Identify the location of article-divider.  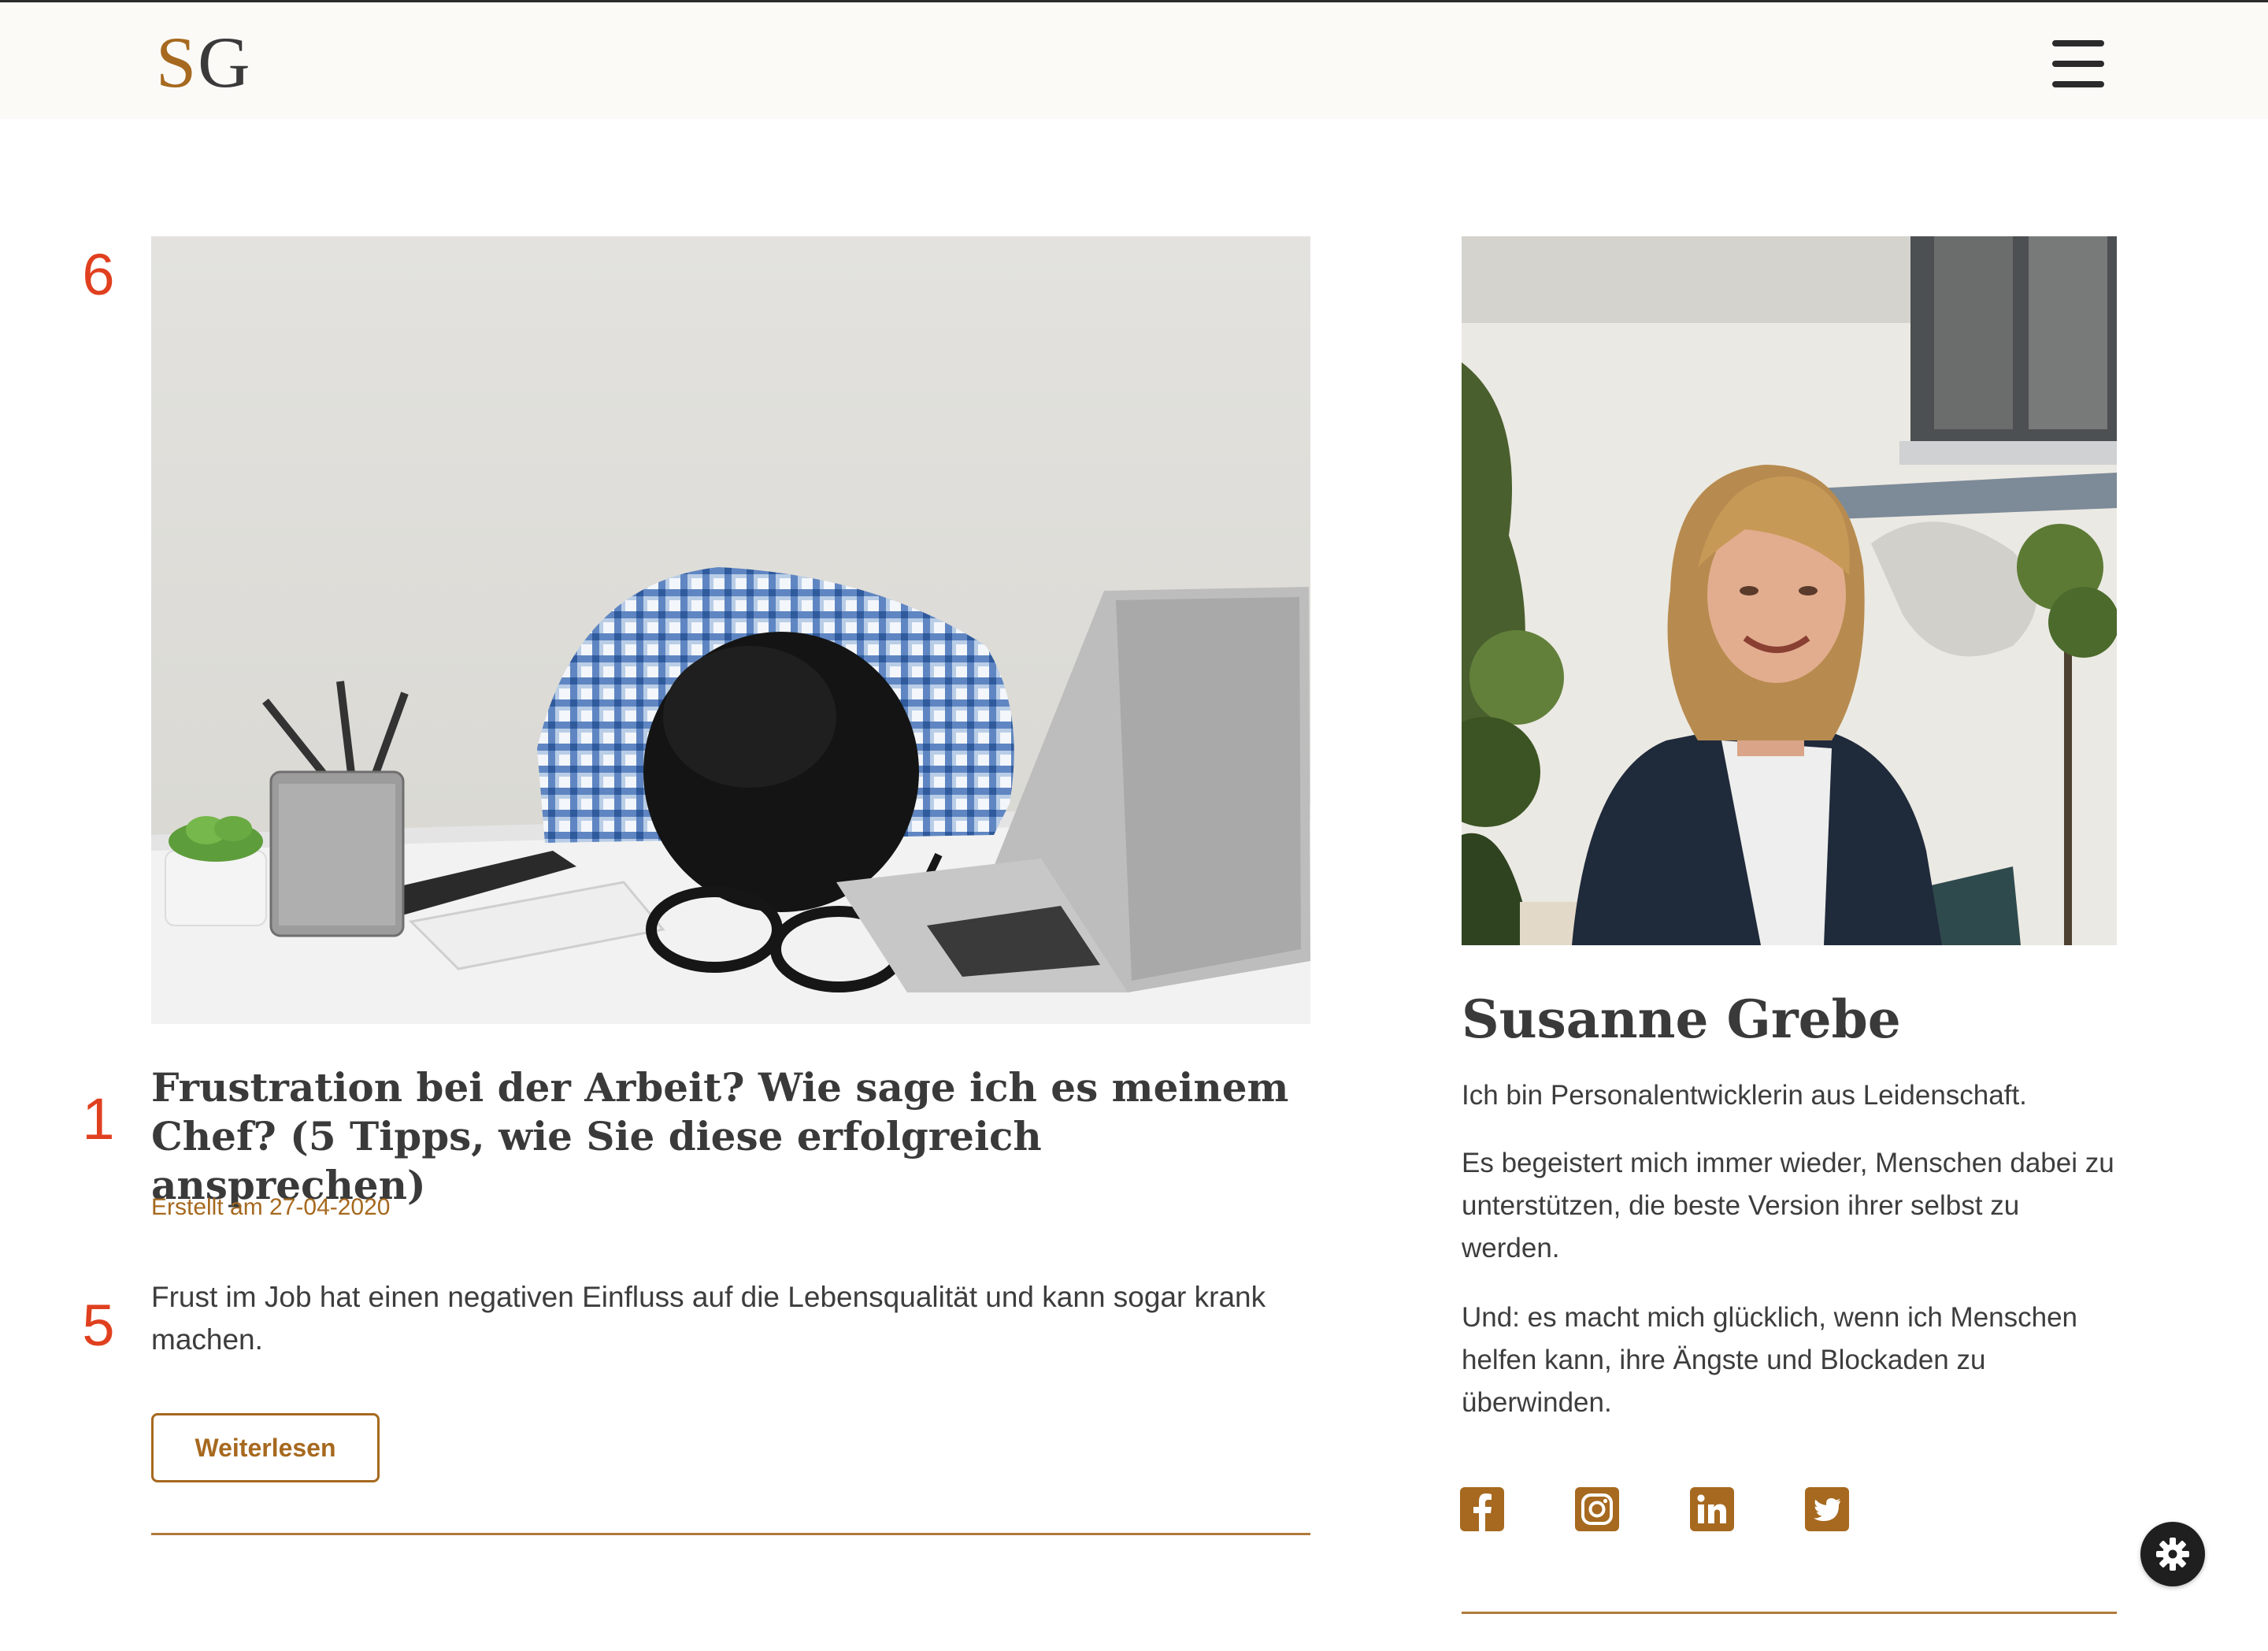
(730, 1534).